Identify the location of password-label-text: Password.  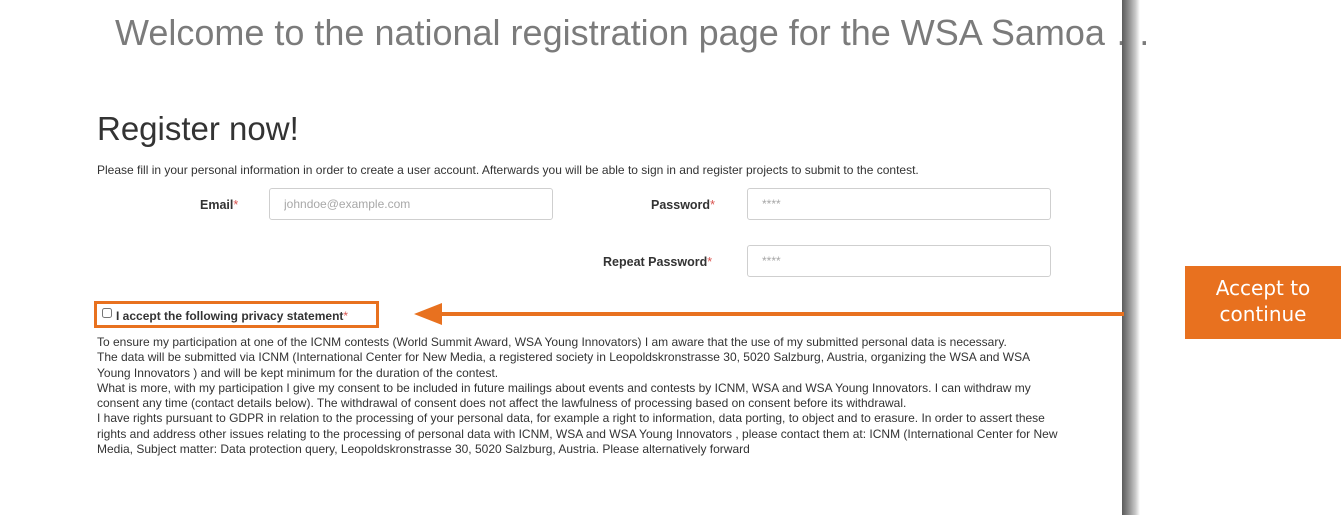
(681, 205).